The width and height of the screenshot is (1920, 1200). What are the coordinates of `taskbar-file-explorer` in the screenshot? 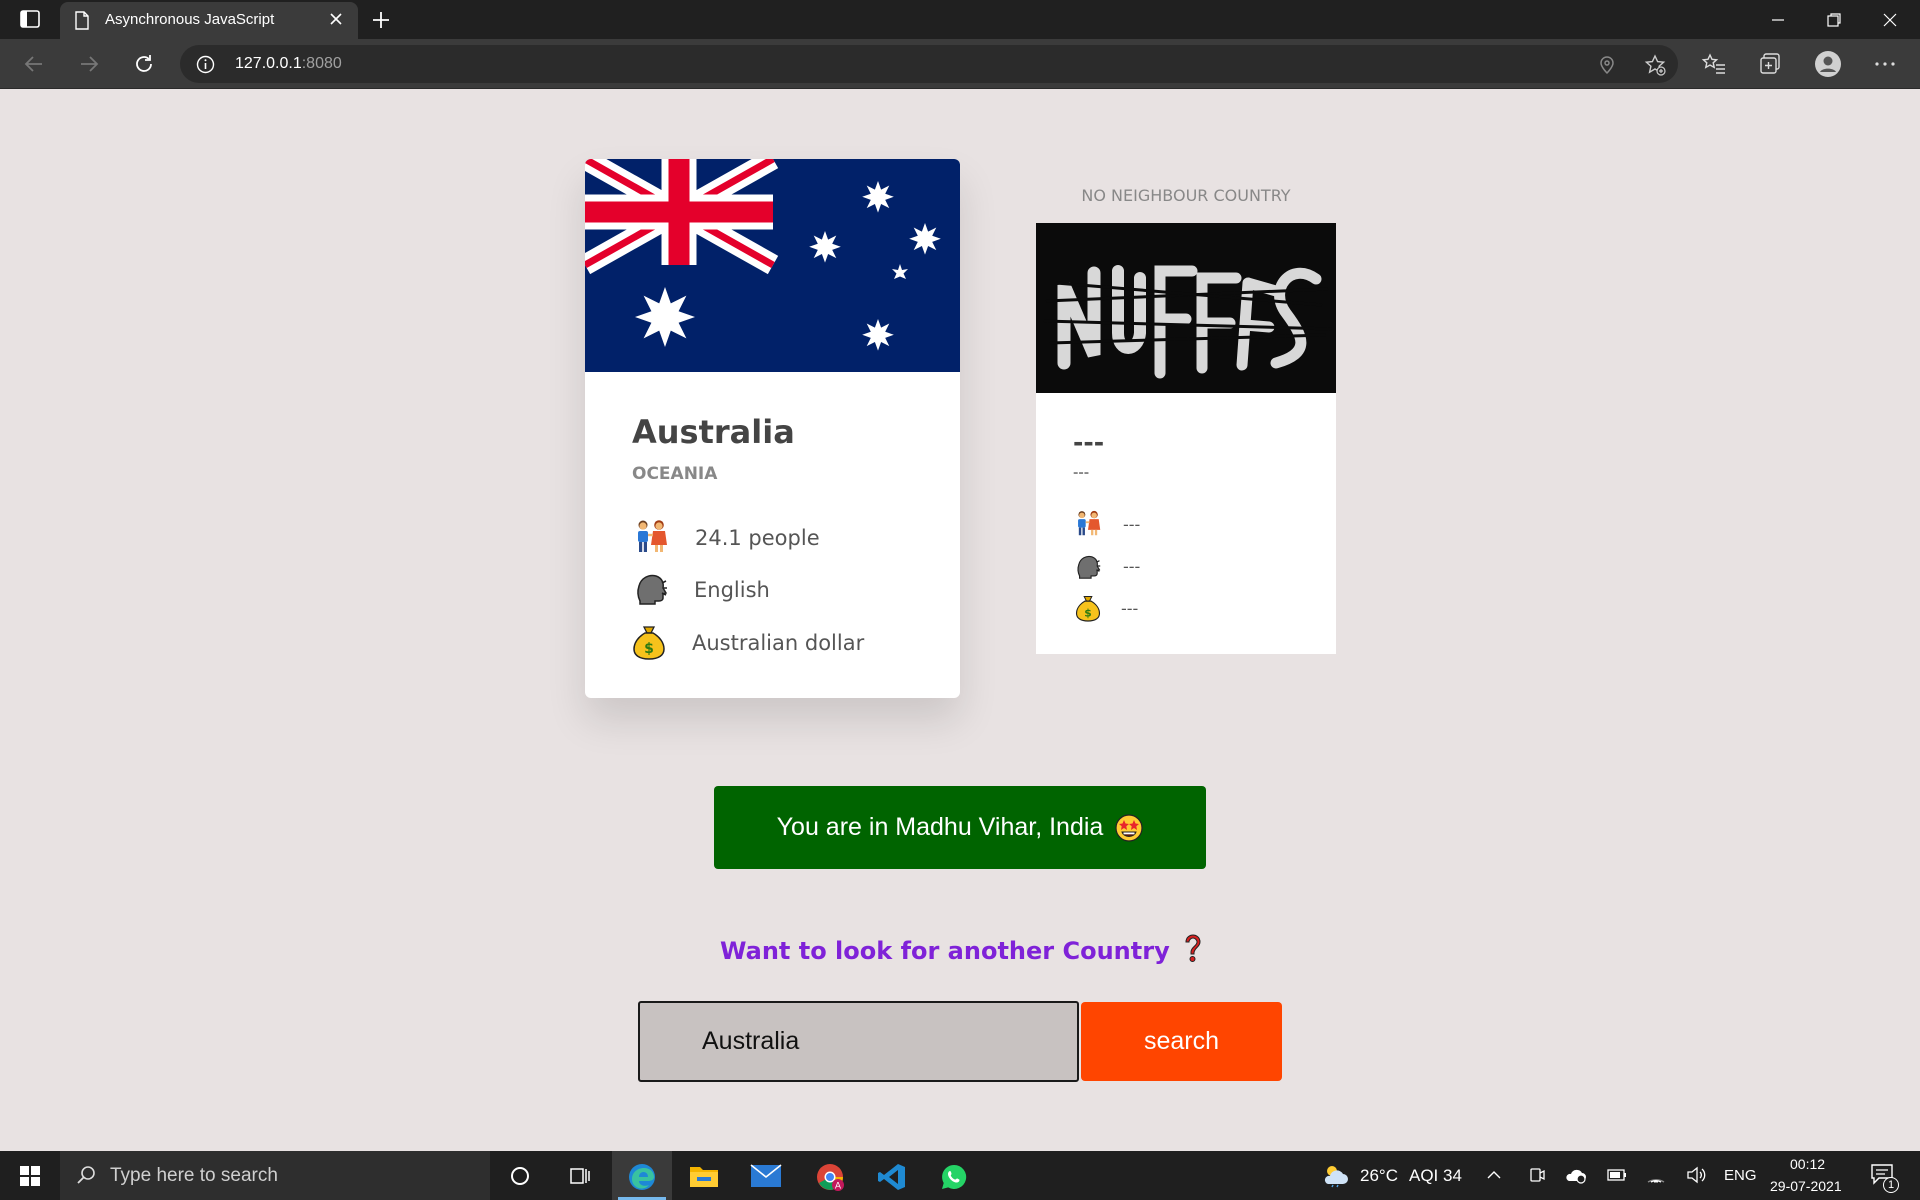 It's located at (704, 1175).